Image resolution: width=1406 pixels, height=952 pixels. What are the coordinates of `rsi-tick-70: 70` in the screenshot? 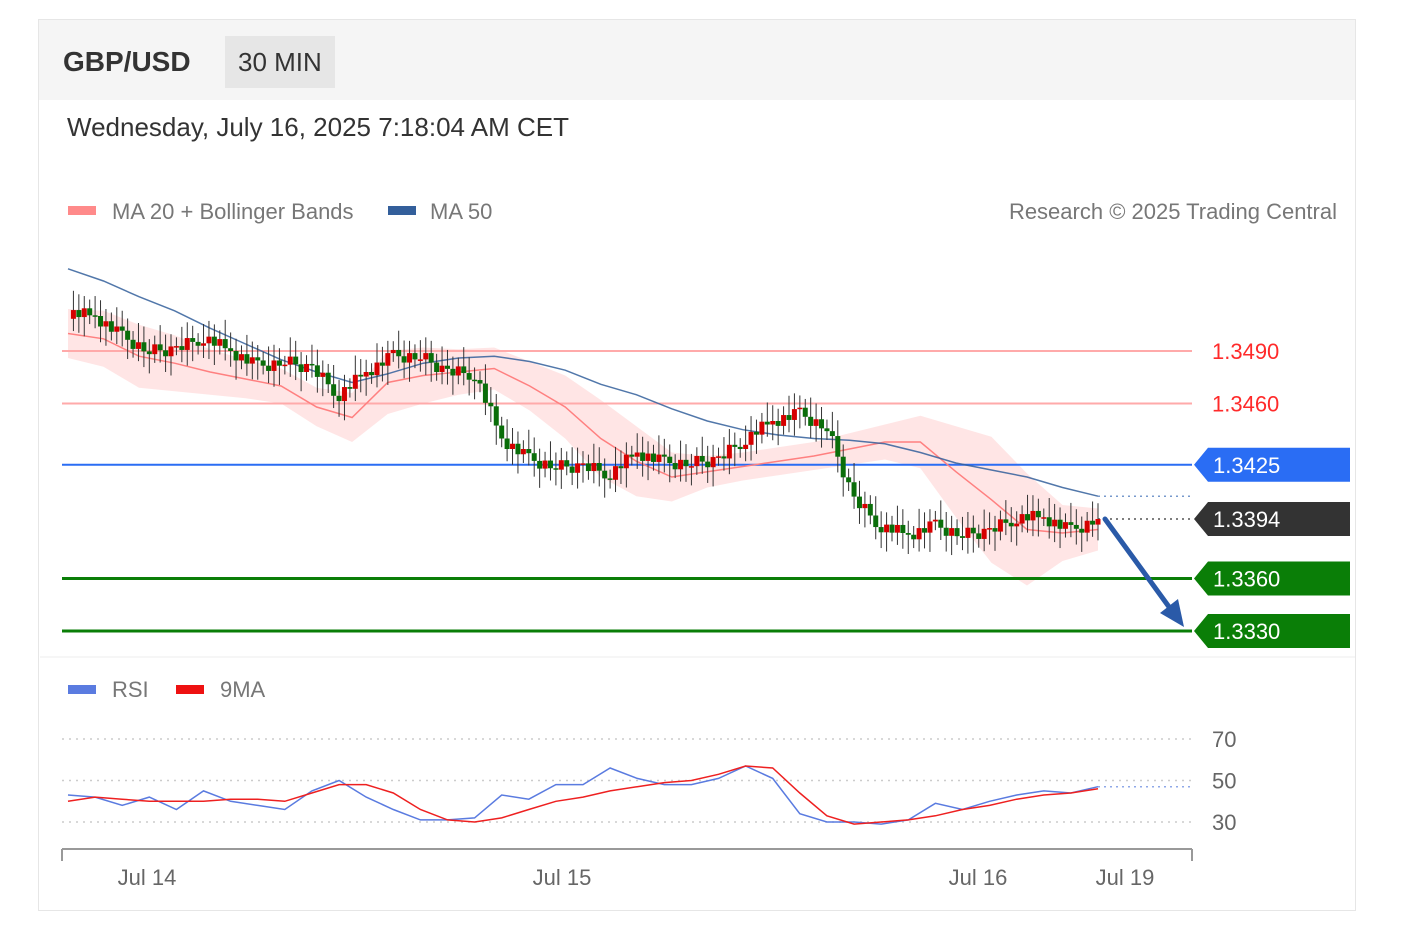 It's located at (1224, 739).